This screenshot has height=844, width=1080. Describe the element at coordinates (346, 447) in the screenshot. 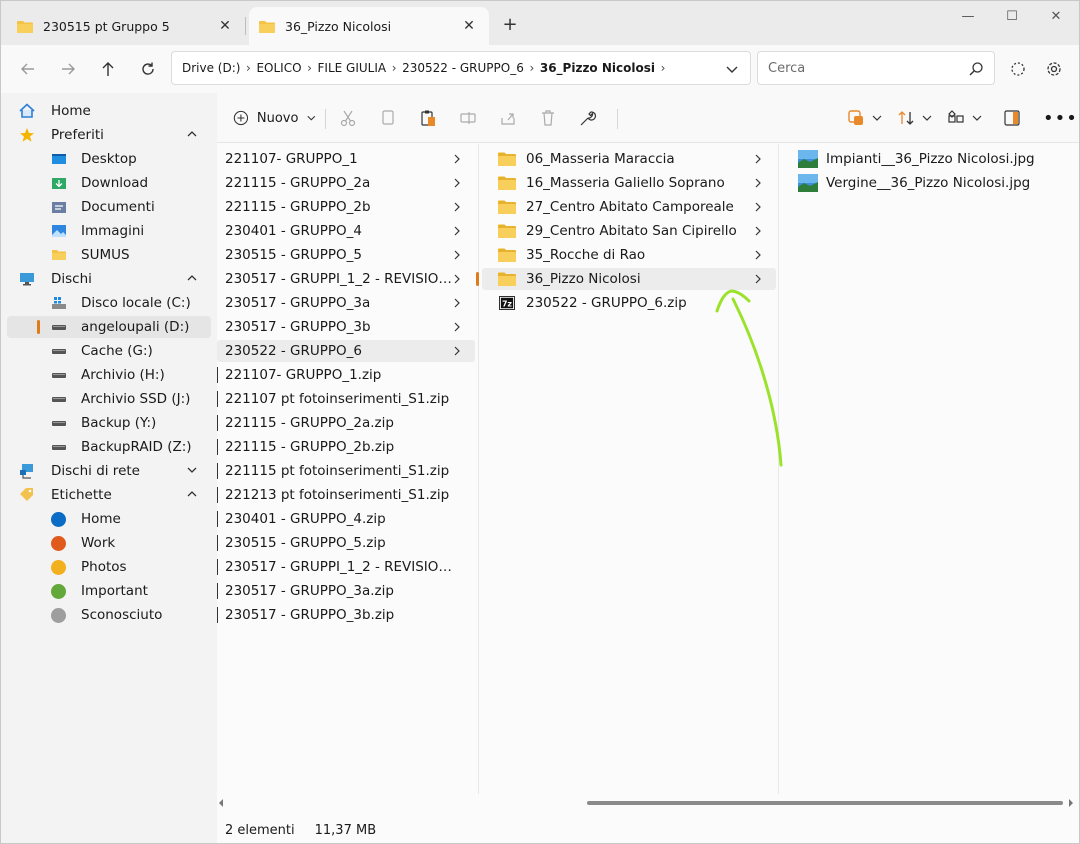

I see `list-item: 221115 - GRUPPO_2b.zip` at that location.